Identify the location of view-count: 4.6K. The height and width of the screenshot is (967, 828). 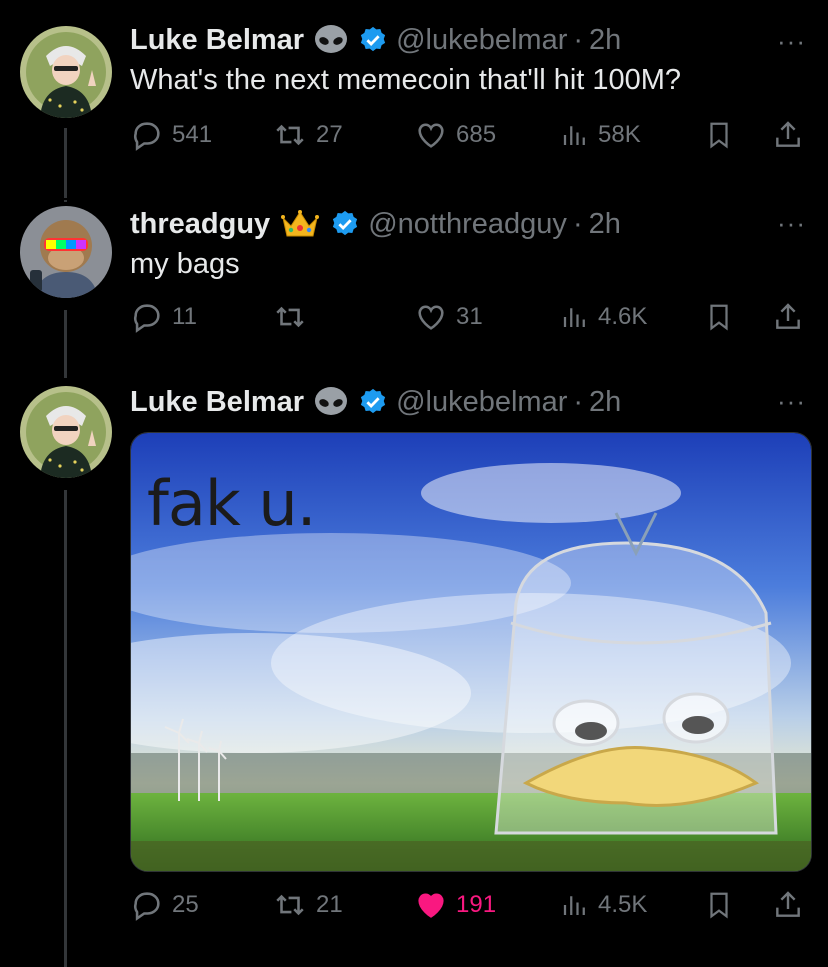
(623, 316).